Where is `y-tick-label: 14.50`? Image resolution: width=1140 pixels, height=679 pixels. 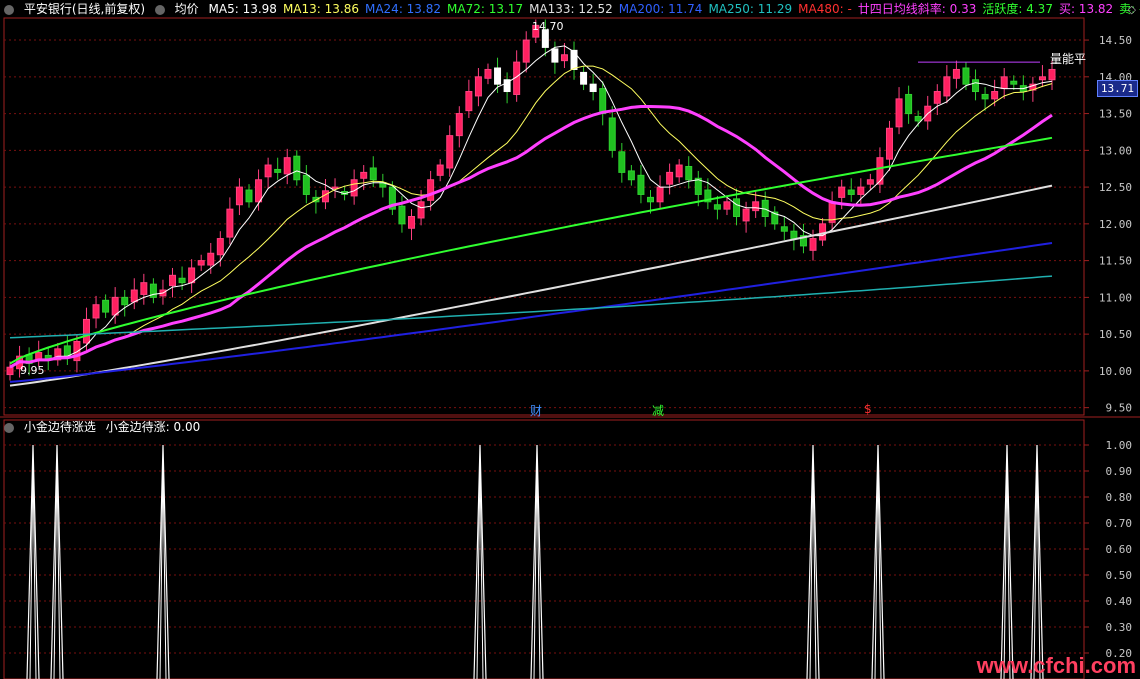 y-tick-label: 14.50 is located at coordinates (1115, 40).